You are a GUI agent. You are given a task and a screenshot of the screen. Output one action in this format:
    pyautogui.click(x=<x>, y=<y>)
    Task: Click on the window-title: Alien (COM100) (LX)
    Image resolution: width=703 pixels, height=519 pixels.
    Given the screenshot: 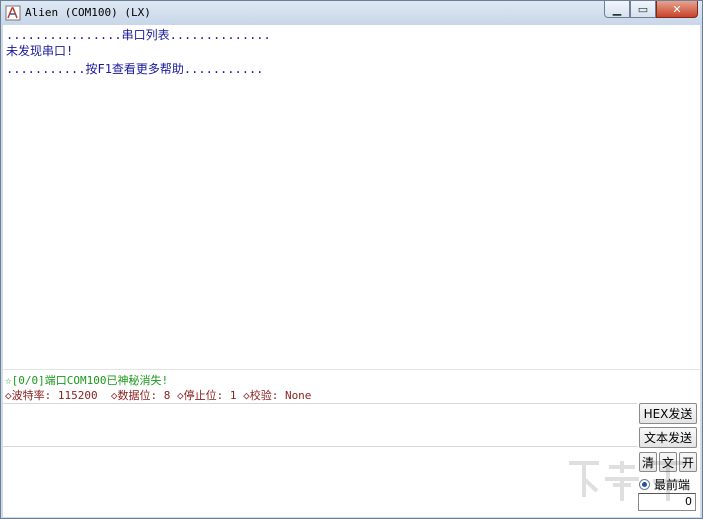 What is the action you would take?
    pyautogui.click(x=88, y=12)
    